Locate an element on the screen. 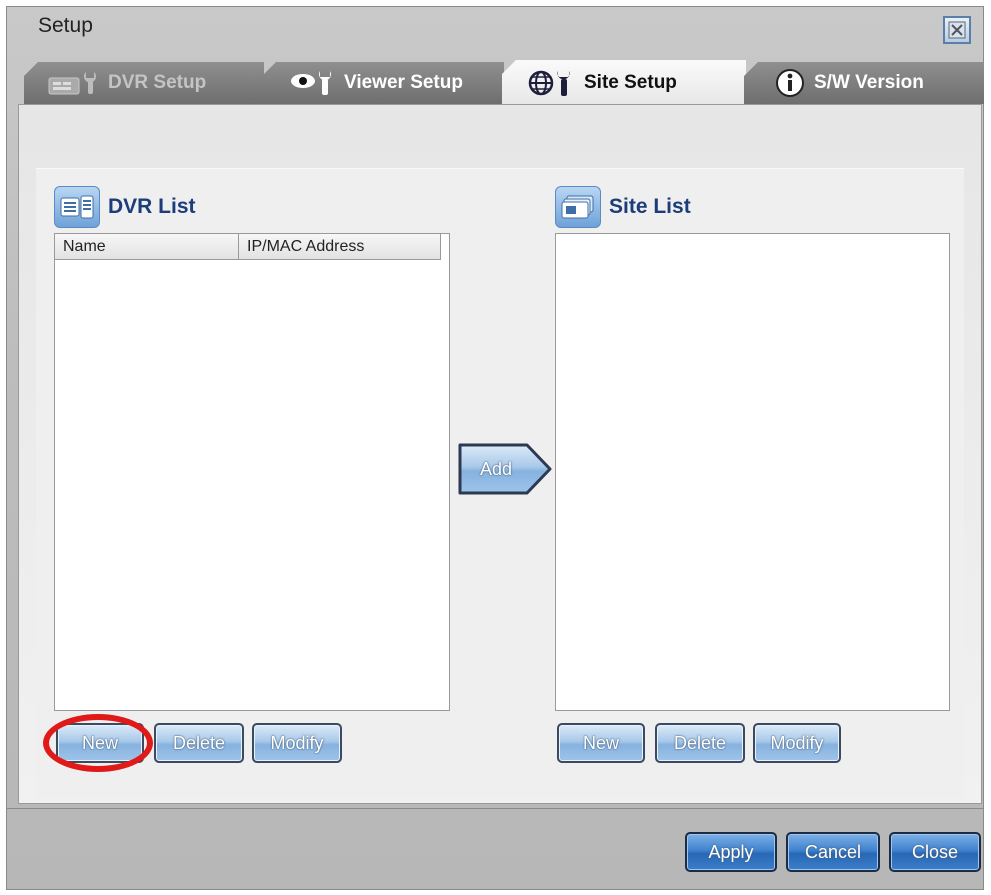 This screenshot has height=895, width=991. close-icon is located at coordinates (957, 30).